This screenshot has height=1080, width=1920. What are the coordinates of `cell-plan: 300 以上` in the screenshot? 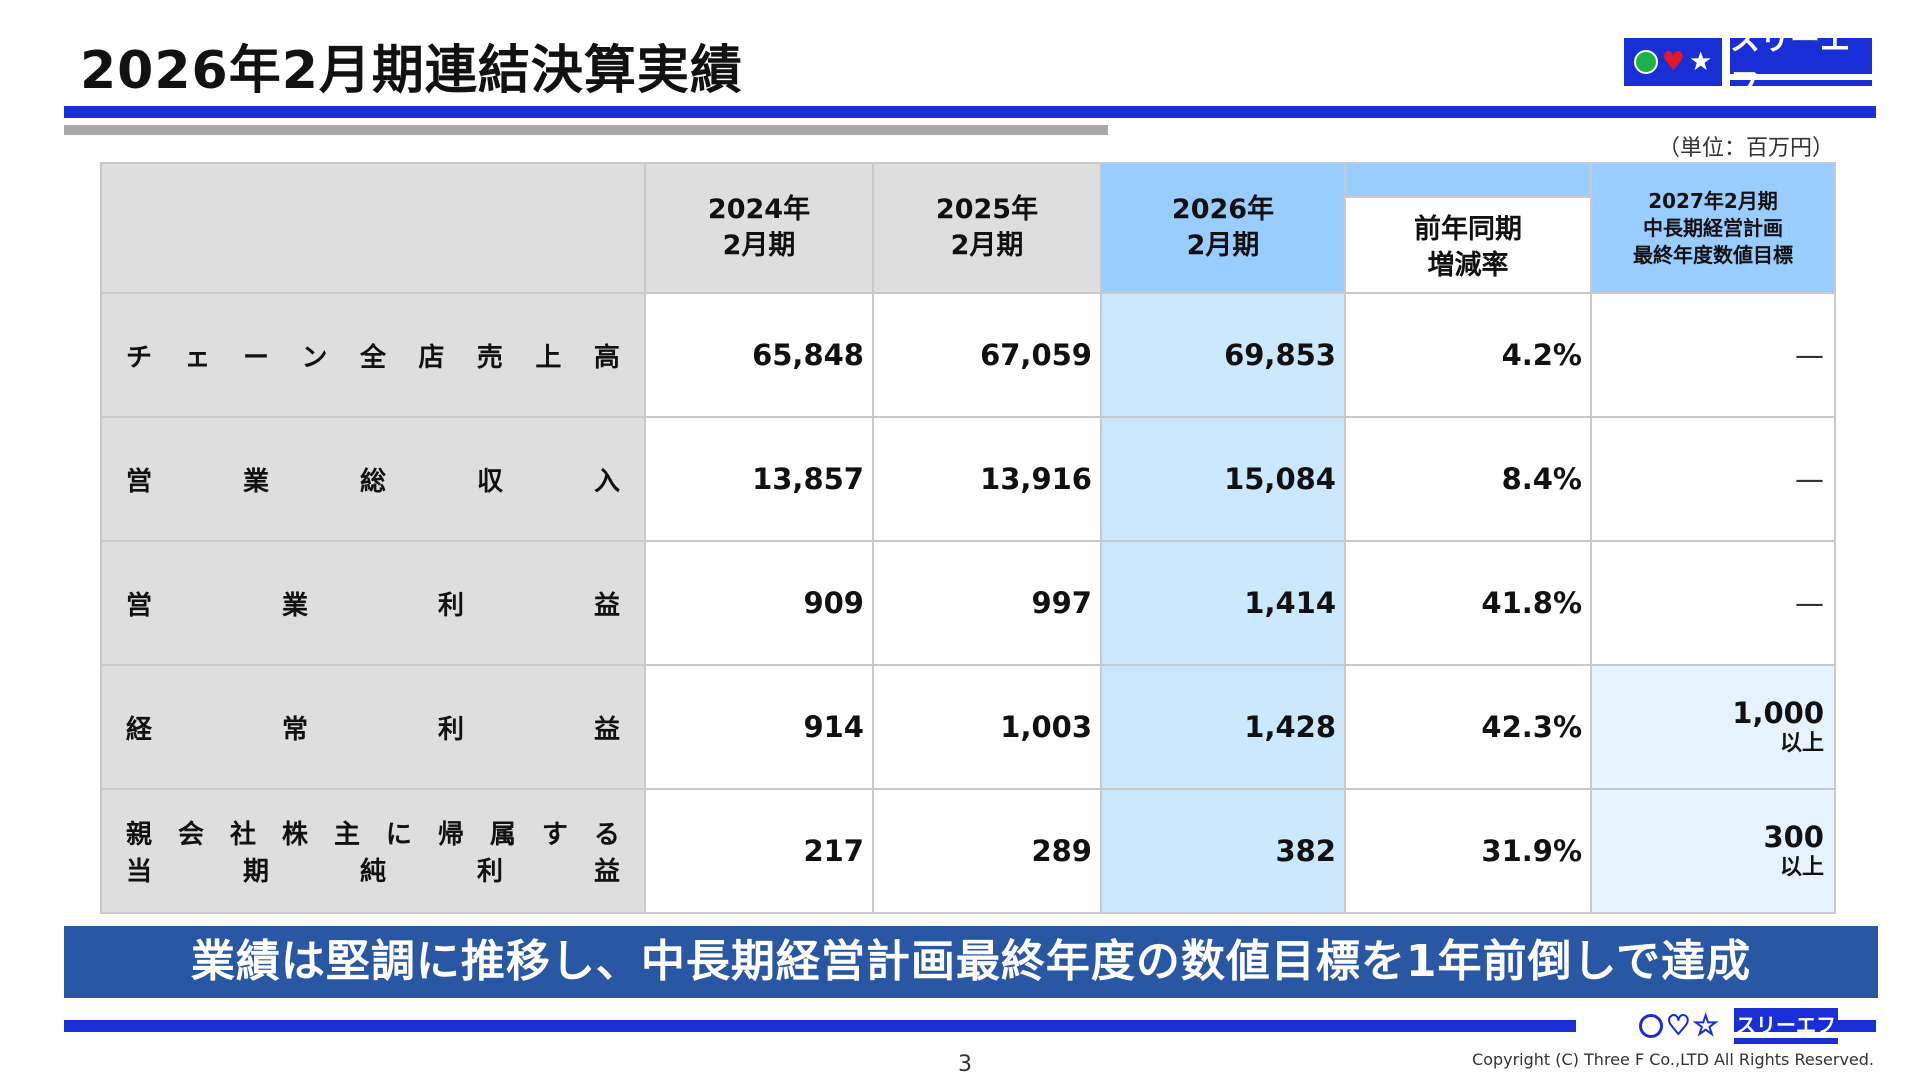 It's located at (1713, 851).